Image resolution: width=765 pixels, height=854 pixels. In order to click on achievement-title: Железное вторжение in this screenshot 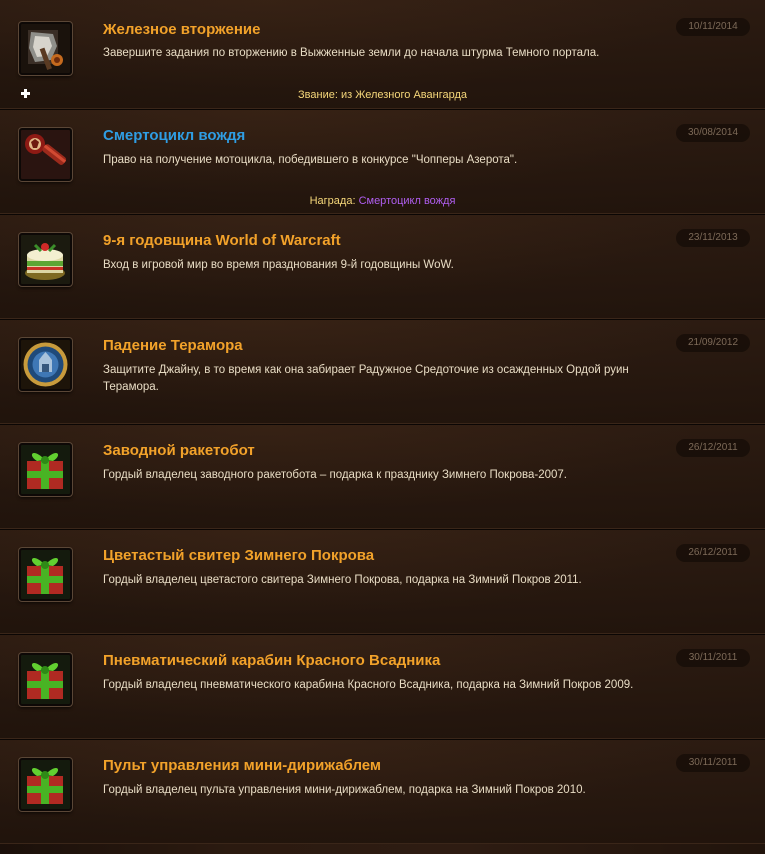, I will do `click(182, 29)`.